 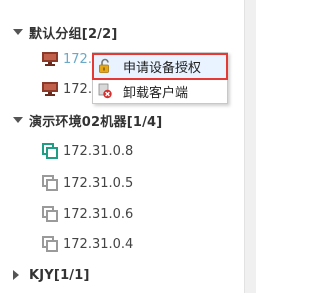 What do you see at coordinates (122, 32) in the screenshot?
I see `group-default: 默认分组[2/2]` at bounding box center [122, 32].